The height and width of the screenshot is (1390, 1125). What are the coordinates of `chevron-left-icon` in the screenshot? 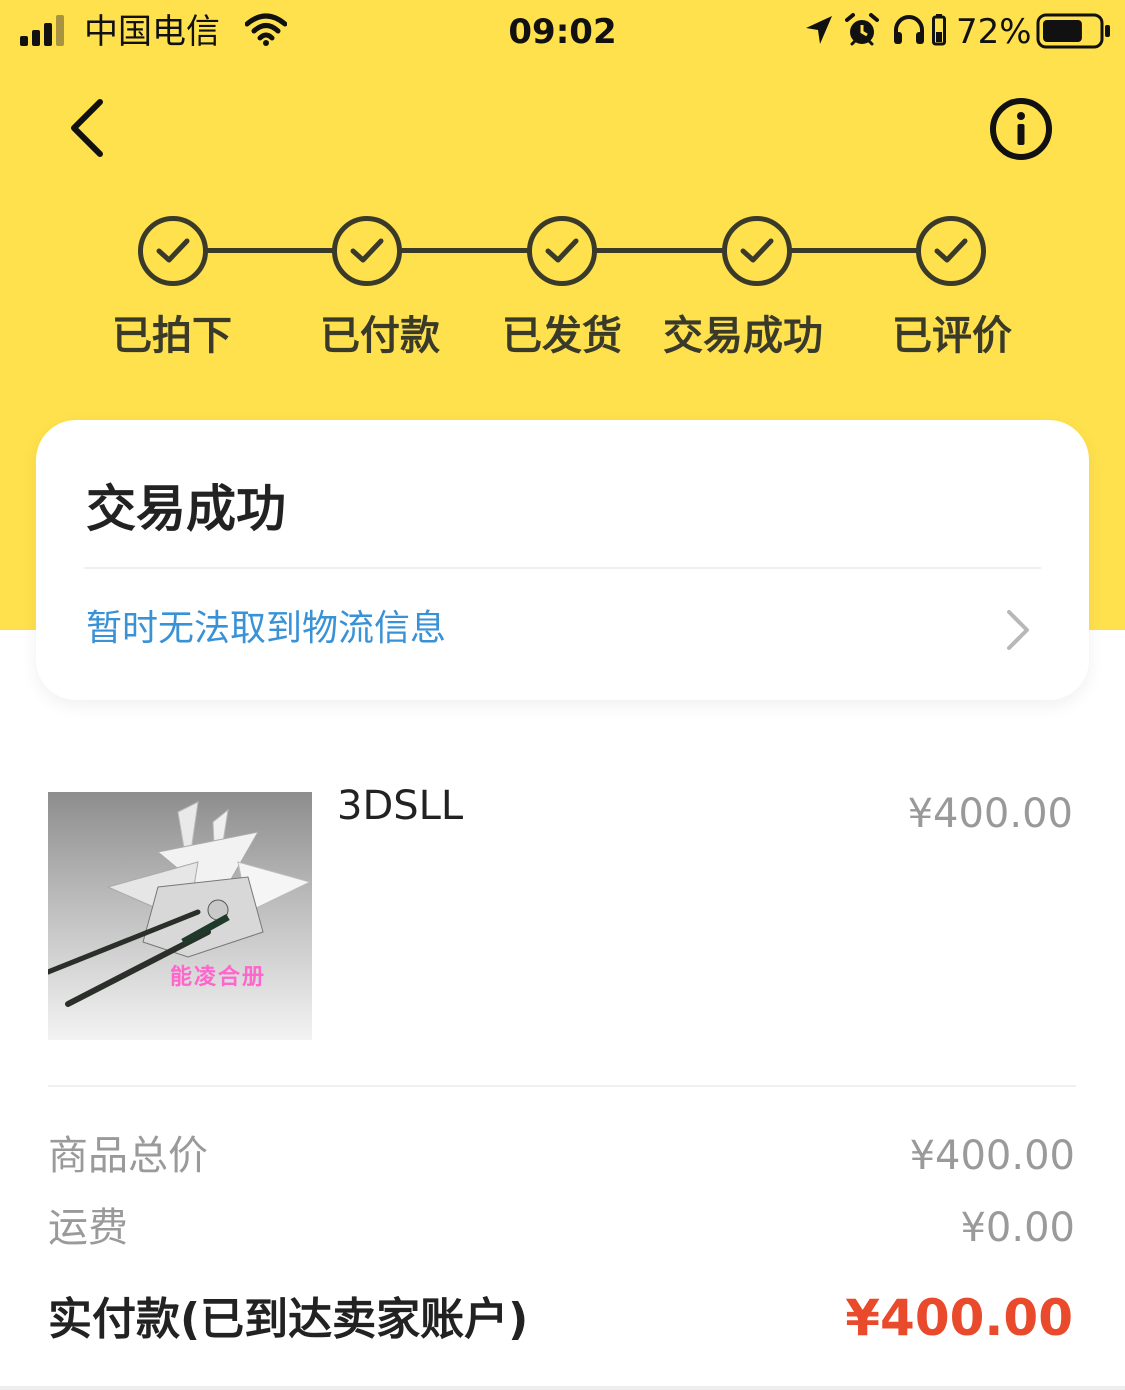 It's located at (87, 128).